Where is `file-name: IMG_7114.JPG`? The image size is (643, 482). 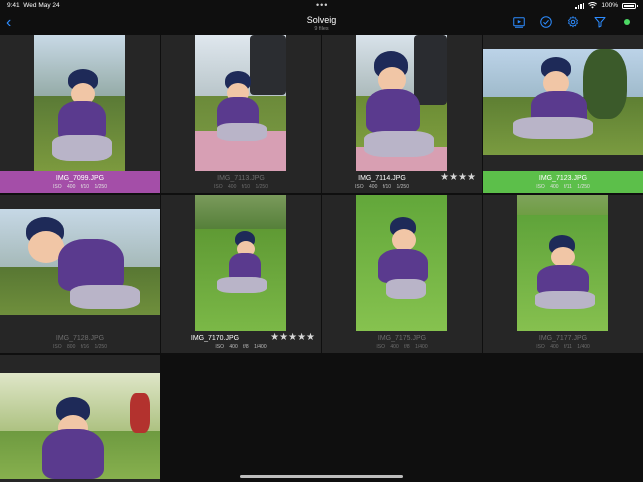
file-name: IMG_7114.JPG is located at coordinates (382, 178).